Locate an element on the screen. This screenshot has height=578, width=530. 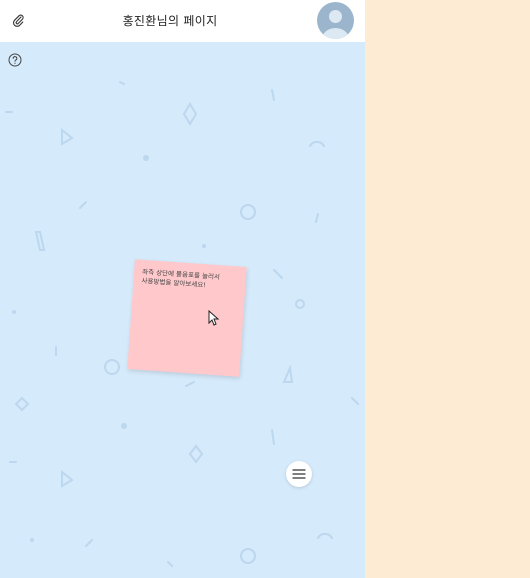
hamburger-menu-icon is located at coordinates (299, 474).